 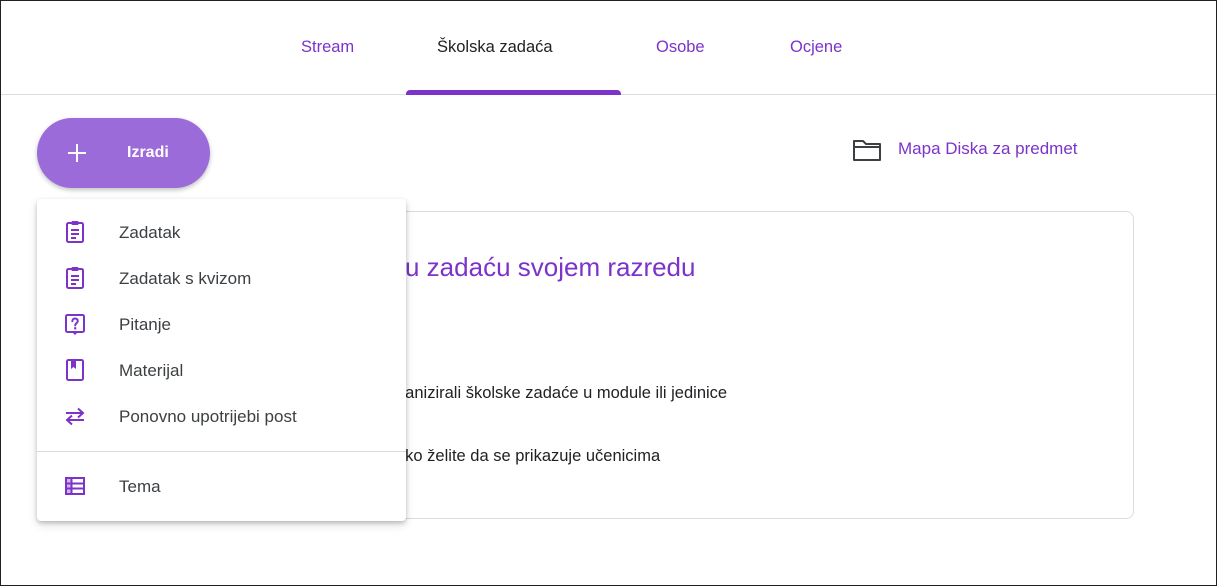 I want to click on create-button-label: Izradi, so click(x=148, y=152).